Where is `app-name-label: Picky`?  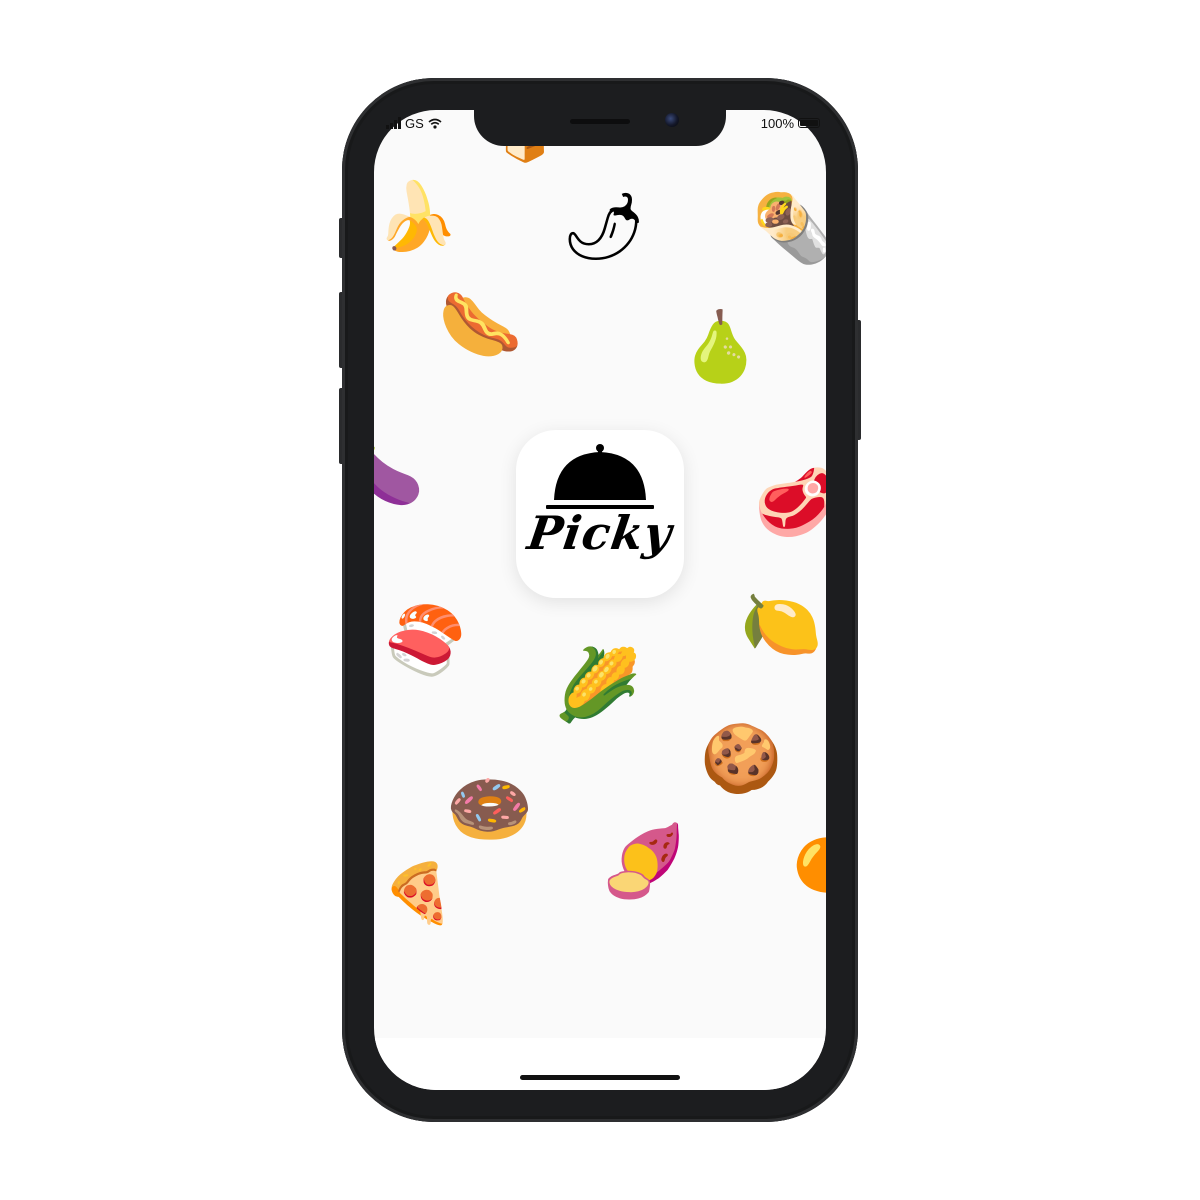
app-name-label: Picky is located at coordinates (600, 533).